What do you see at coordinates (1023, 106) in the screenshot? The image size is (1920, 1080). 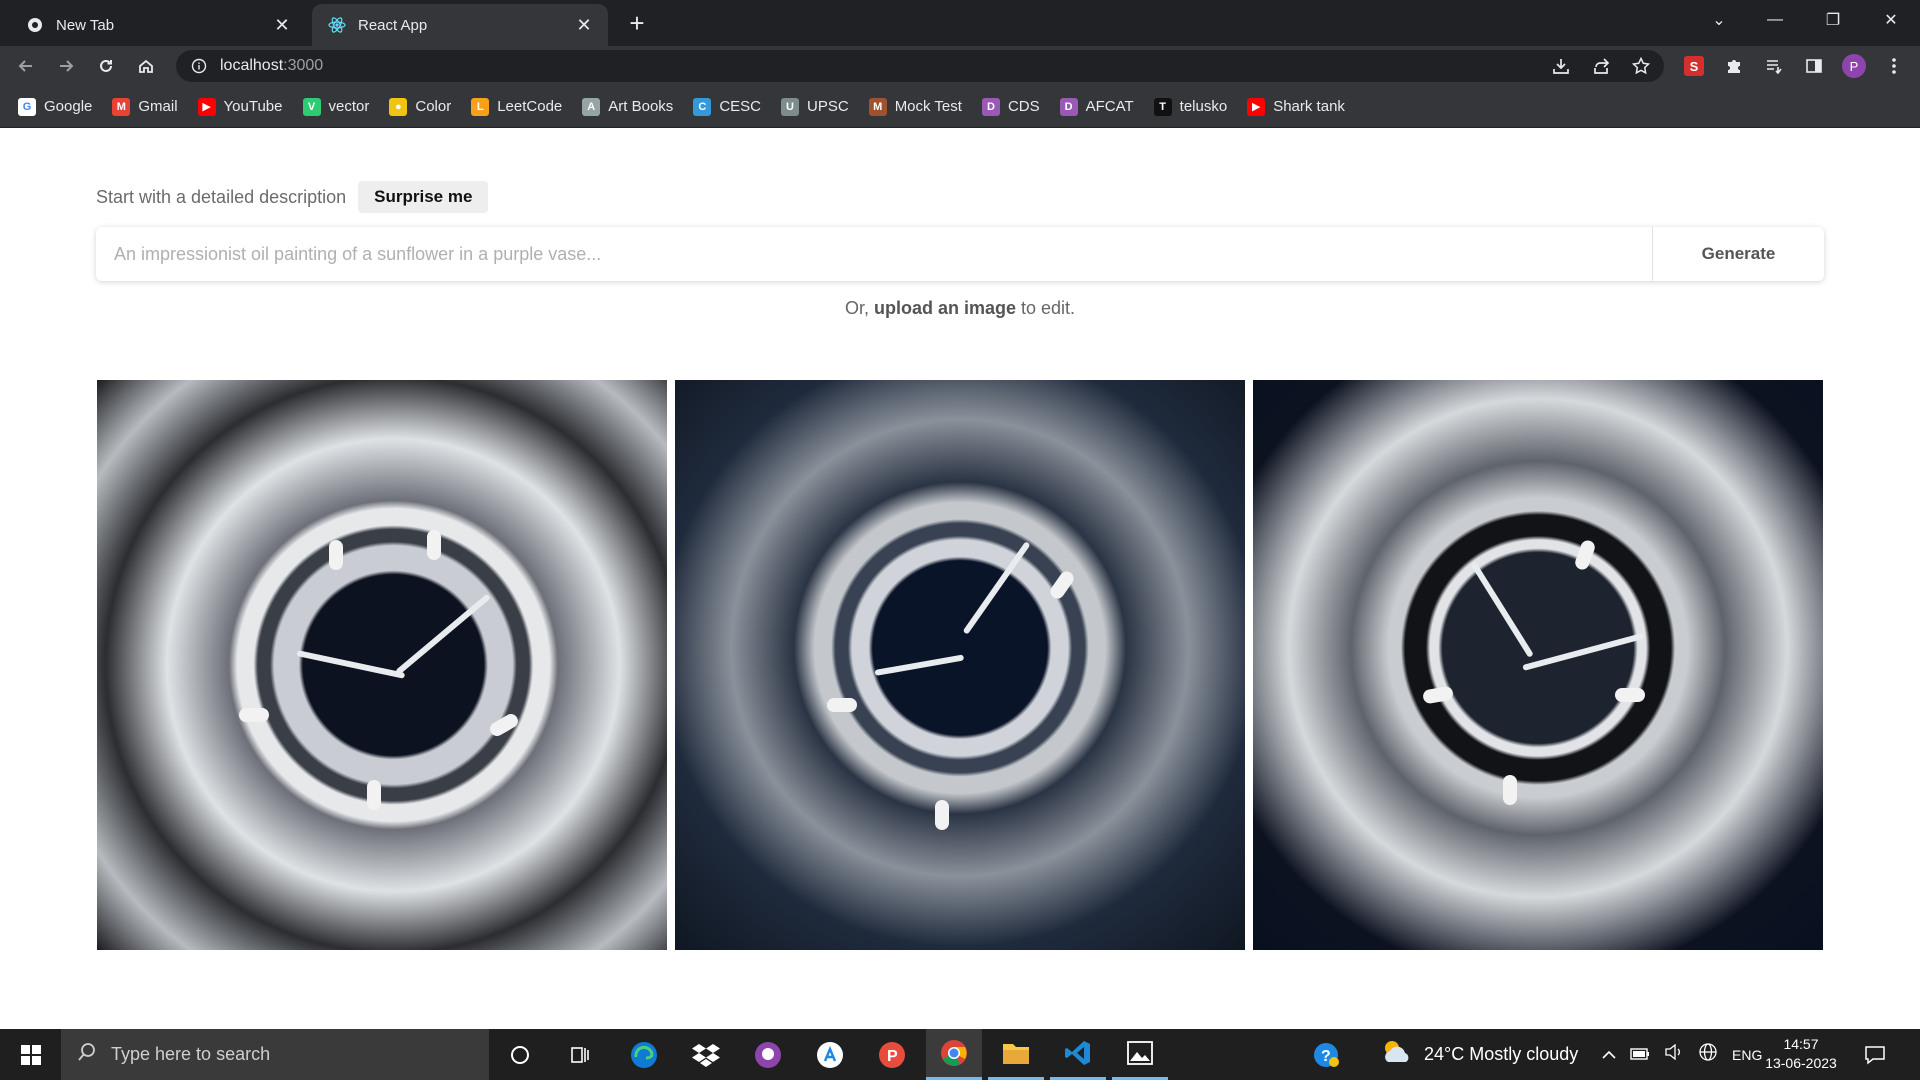 I see `bookmark-label: CDS` at bounding box center [1023, 106].